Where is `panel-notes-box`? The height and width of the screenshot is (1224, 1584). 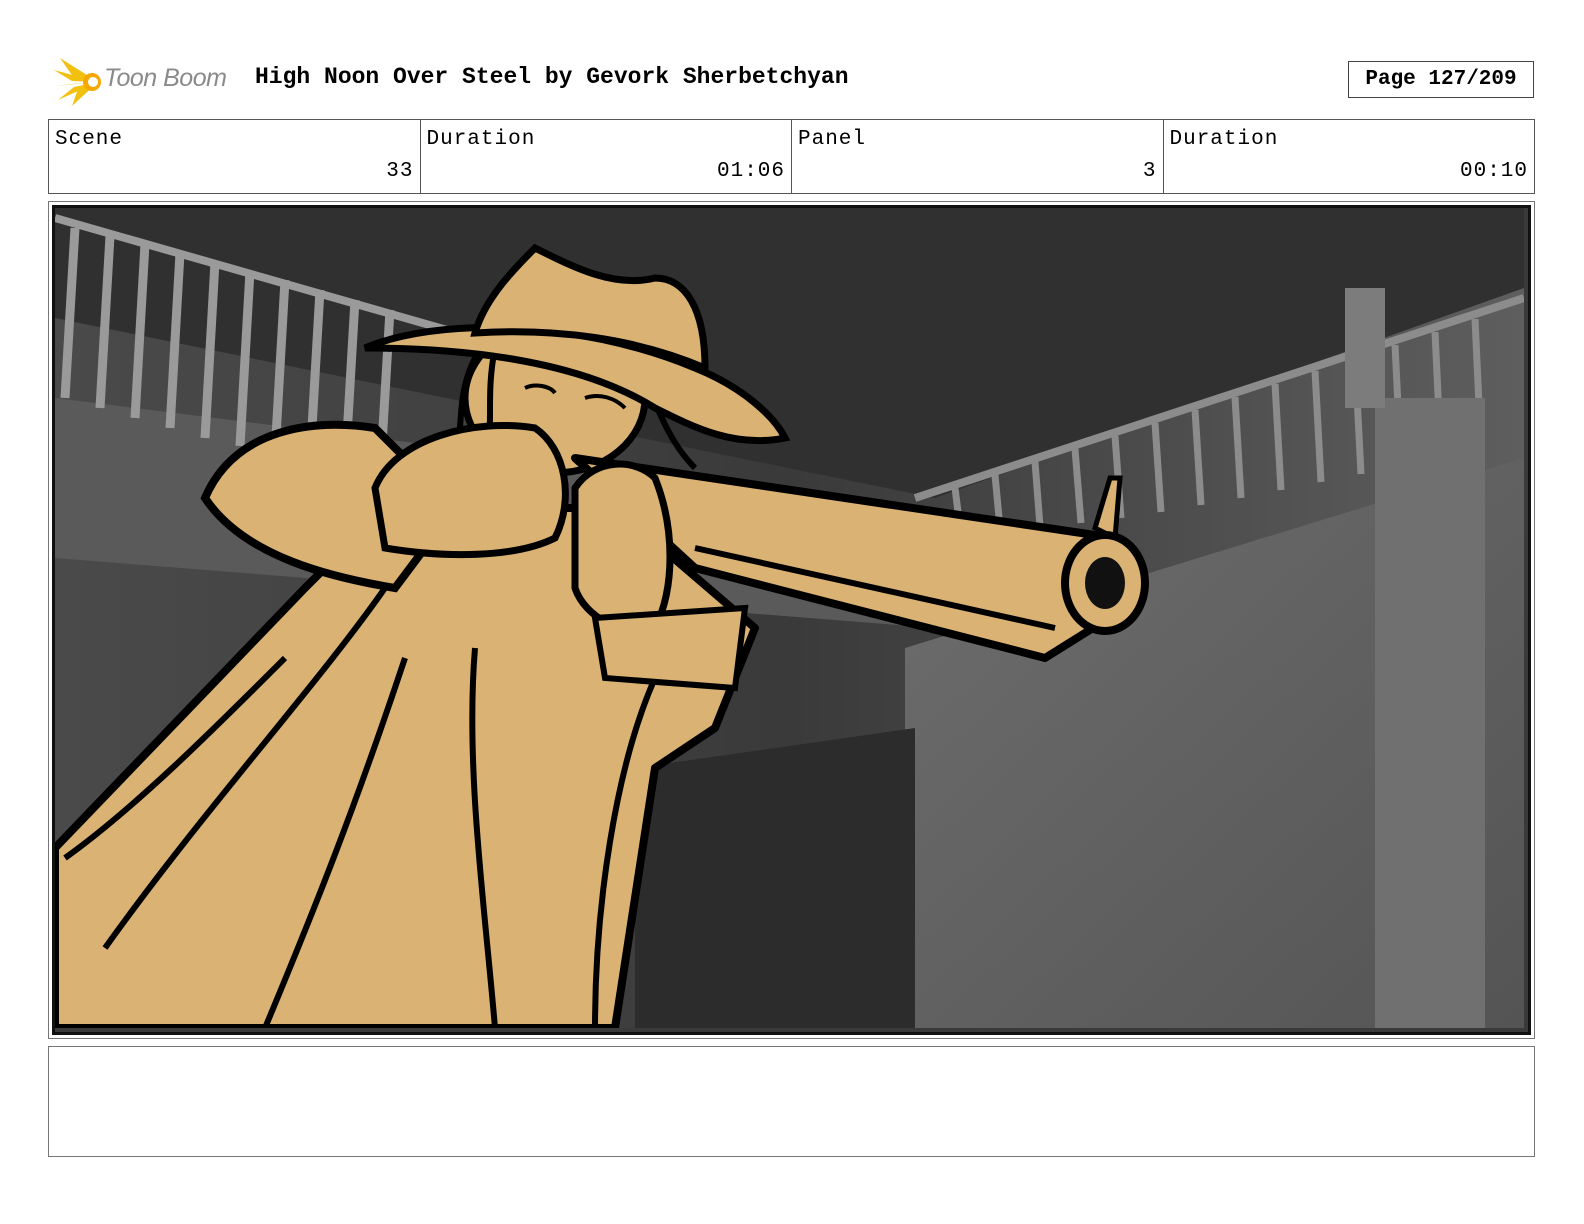 panel-notes-box is located at coordinates (791, 1101).